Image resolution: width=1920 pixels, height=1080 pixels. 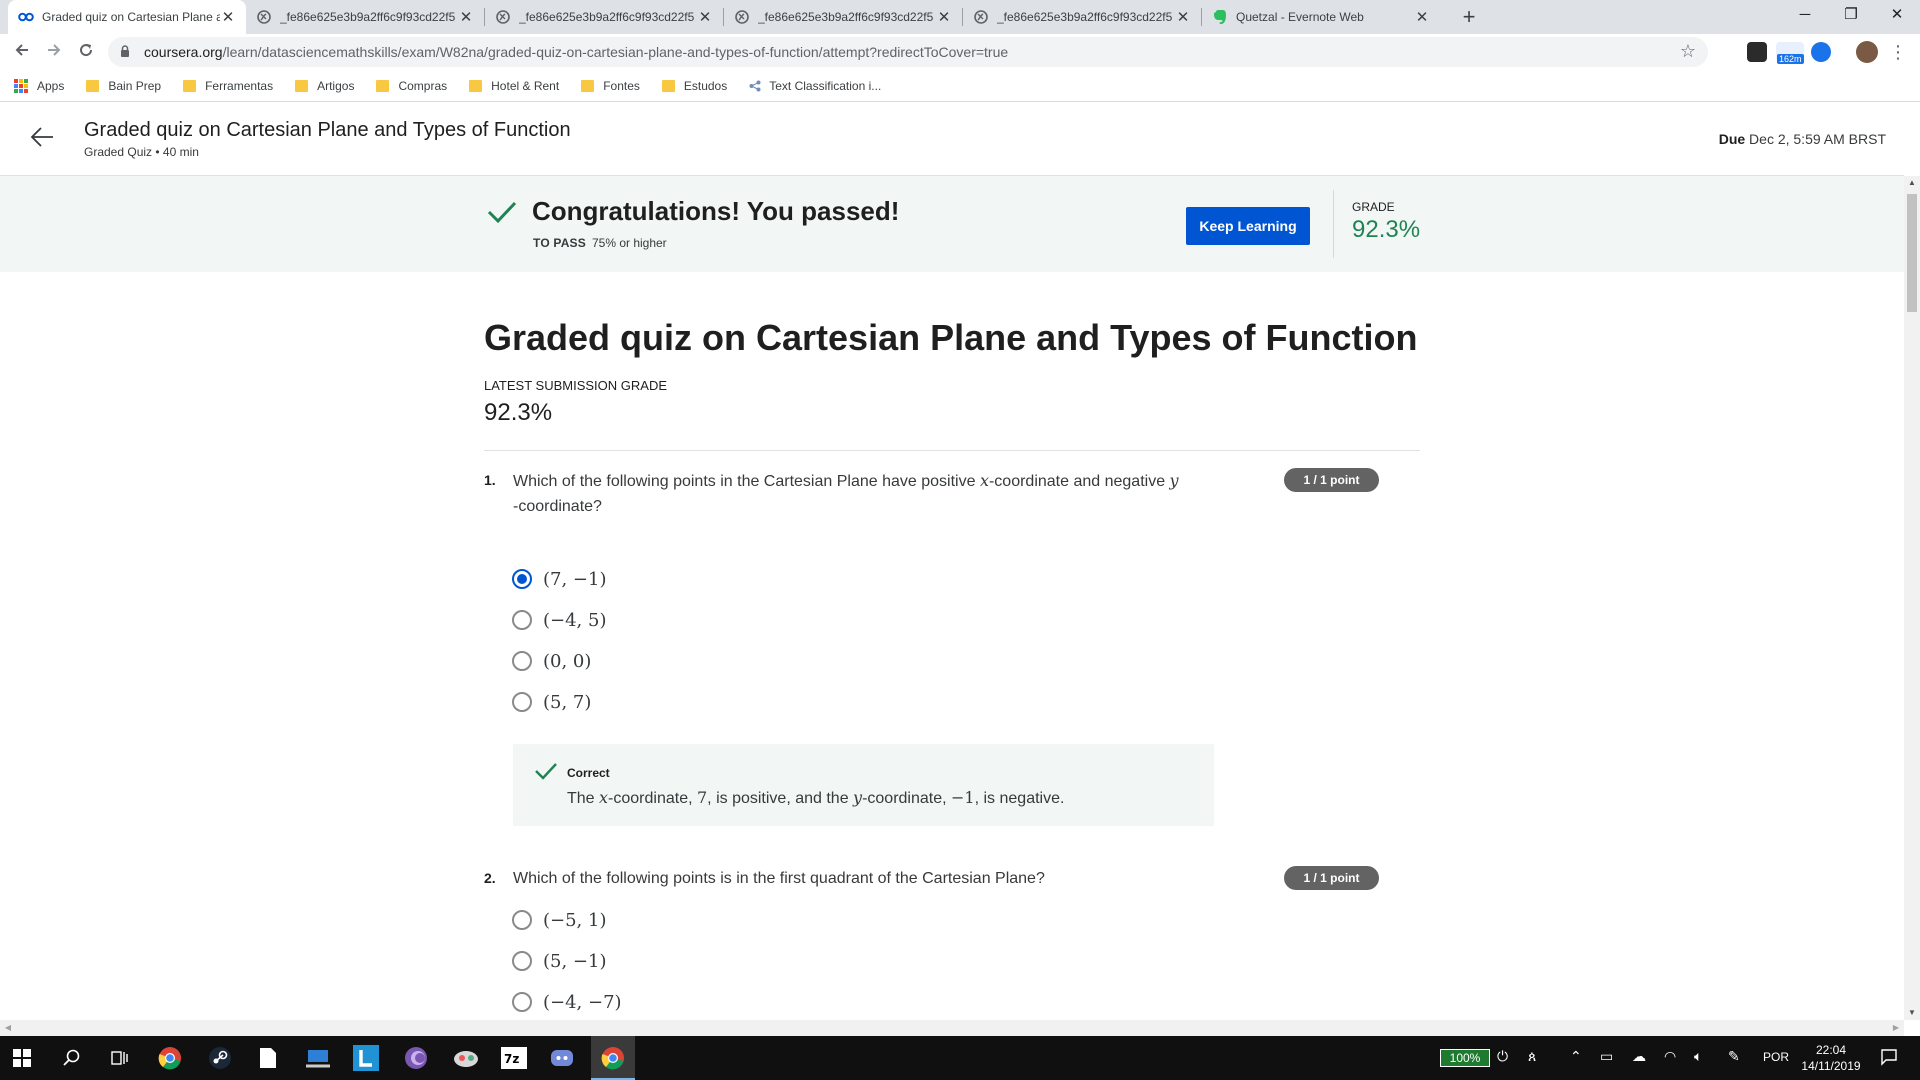 I want to click on new-tab-button: +, so click(x=1469, y=17).